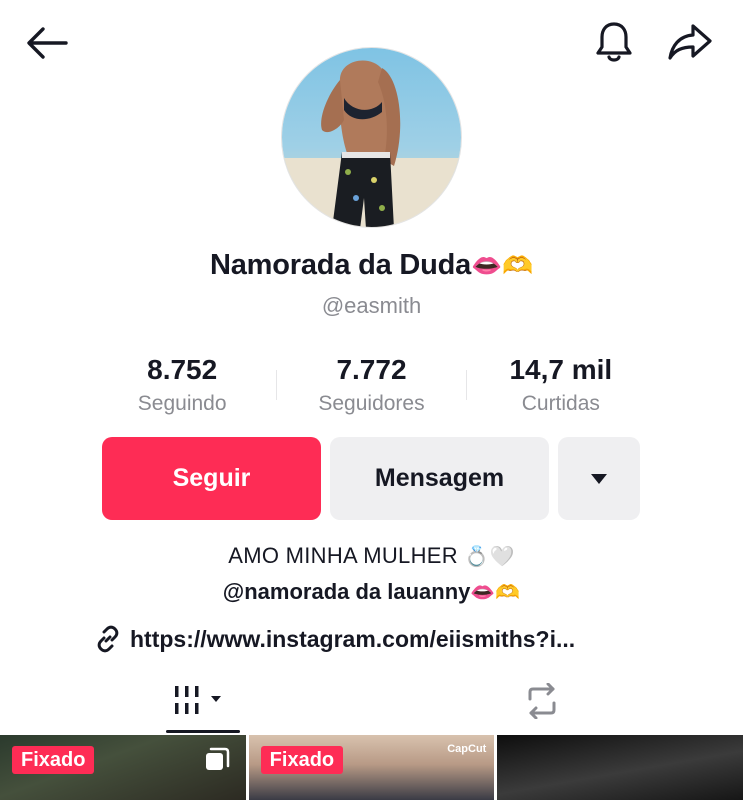 The height and width of the screenshot is (800, 743). What do you see at coordinates (182, 387) in the screenshot?
I see `stat-following: 8.752 Seguindo` at bounding box center [182, 387].